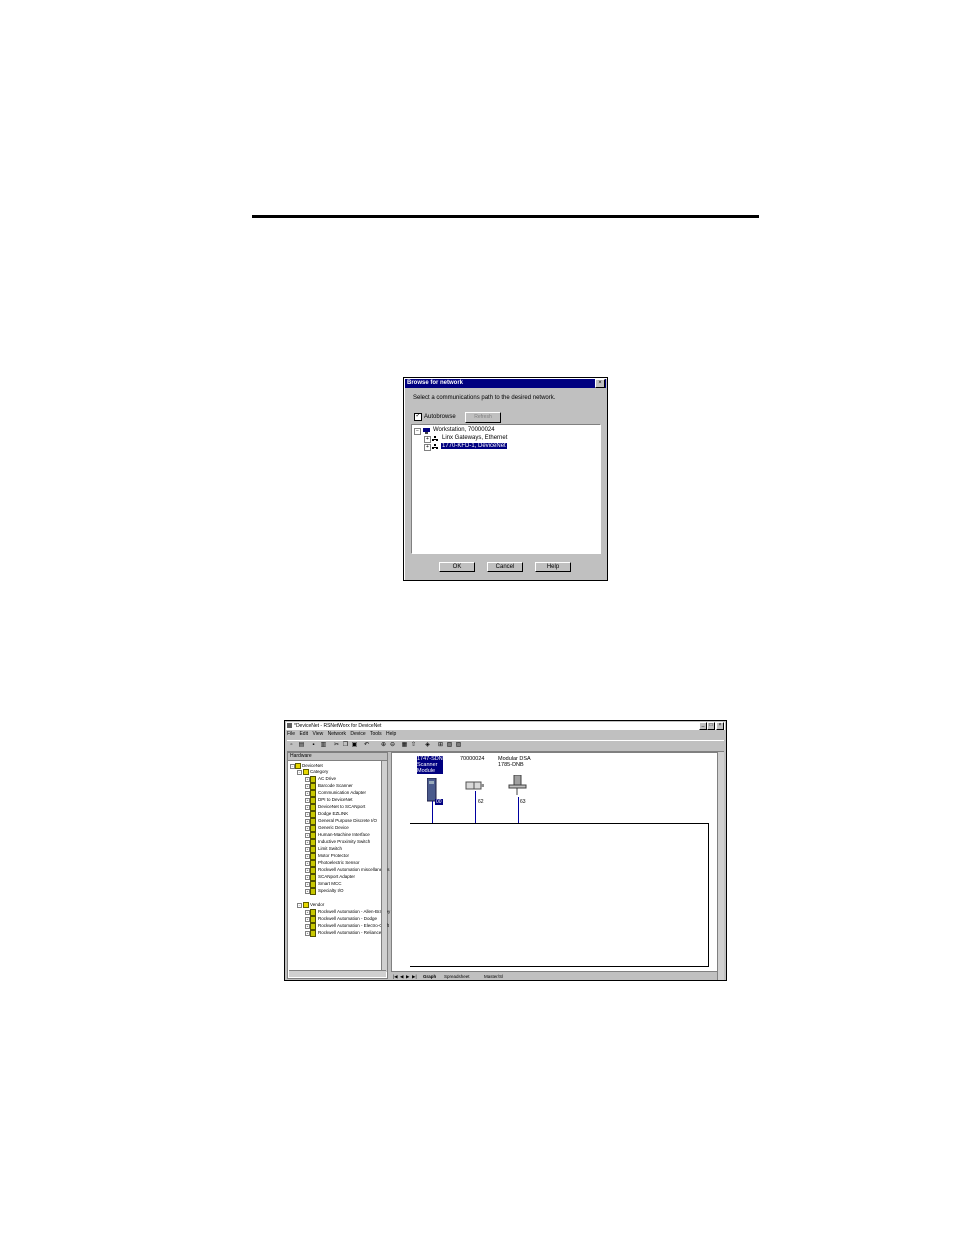  Describe the element at coordinates (347, 918) in the screenshot. I see `tree-item-vendor-entry: Rockwell Automation - Dodge` at that location.